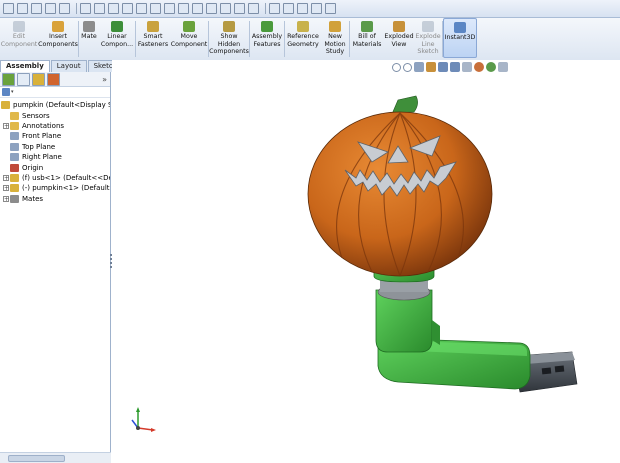 Image resolution: width=620 pixels, height=463 pixels. I want to click on move-component-icon, so click(189, 26).